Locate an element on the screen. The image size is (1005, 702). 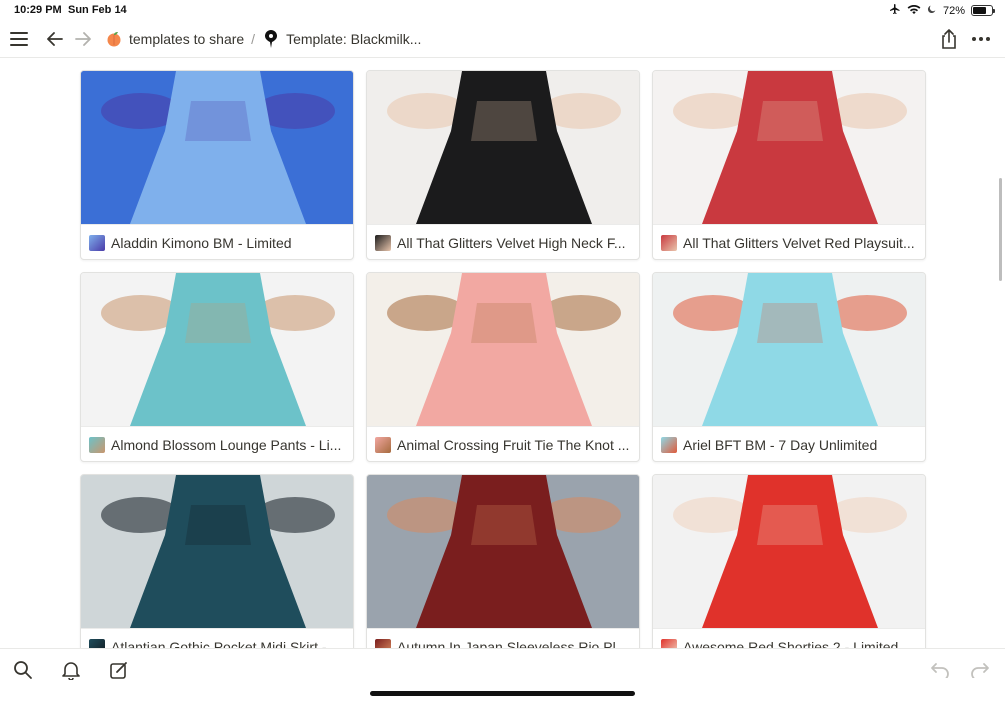
peach-icon is located at coordinates (114, 39).